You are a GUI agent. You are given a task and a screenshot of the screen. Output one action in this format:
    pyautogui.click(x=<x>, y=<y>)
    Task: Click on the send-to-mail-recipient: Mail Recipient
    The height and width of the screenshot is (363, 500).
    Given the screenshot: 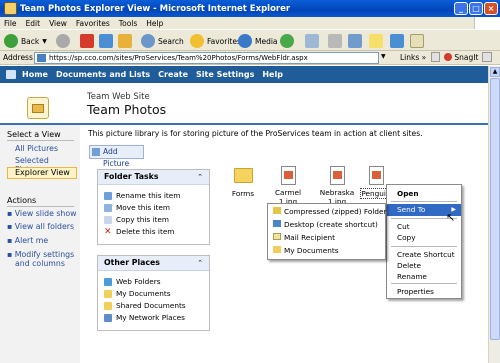 What is the action you would take?
    pyautogui.click(x=326, y=237)
    